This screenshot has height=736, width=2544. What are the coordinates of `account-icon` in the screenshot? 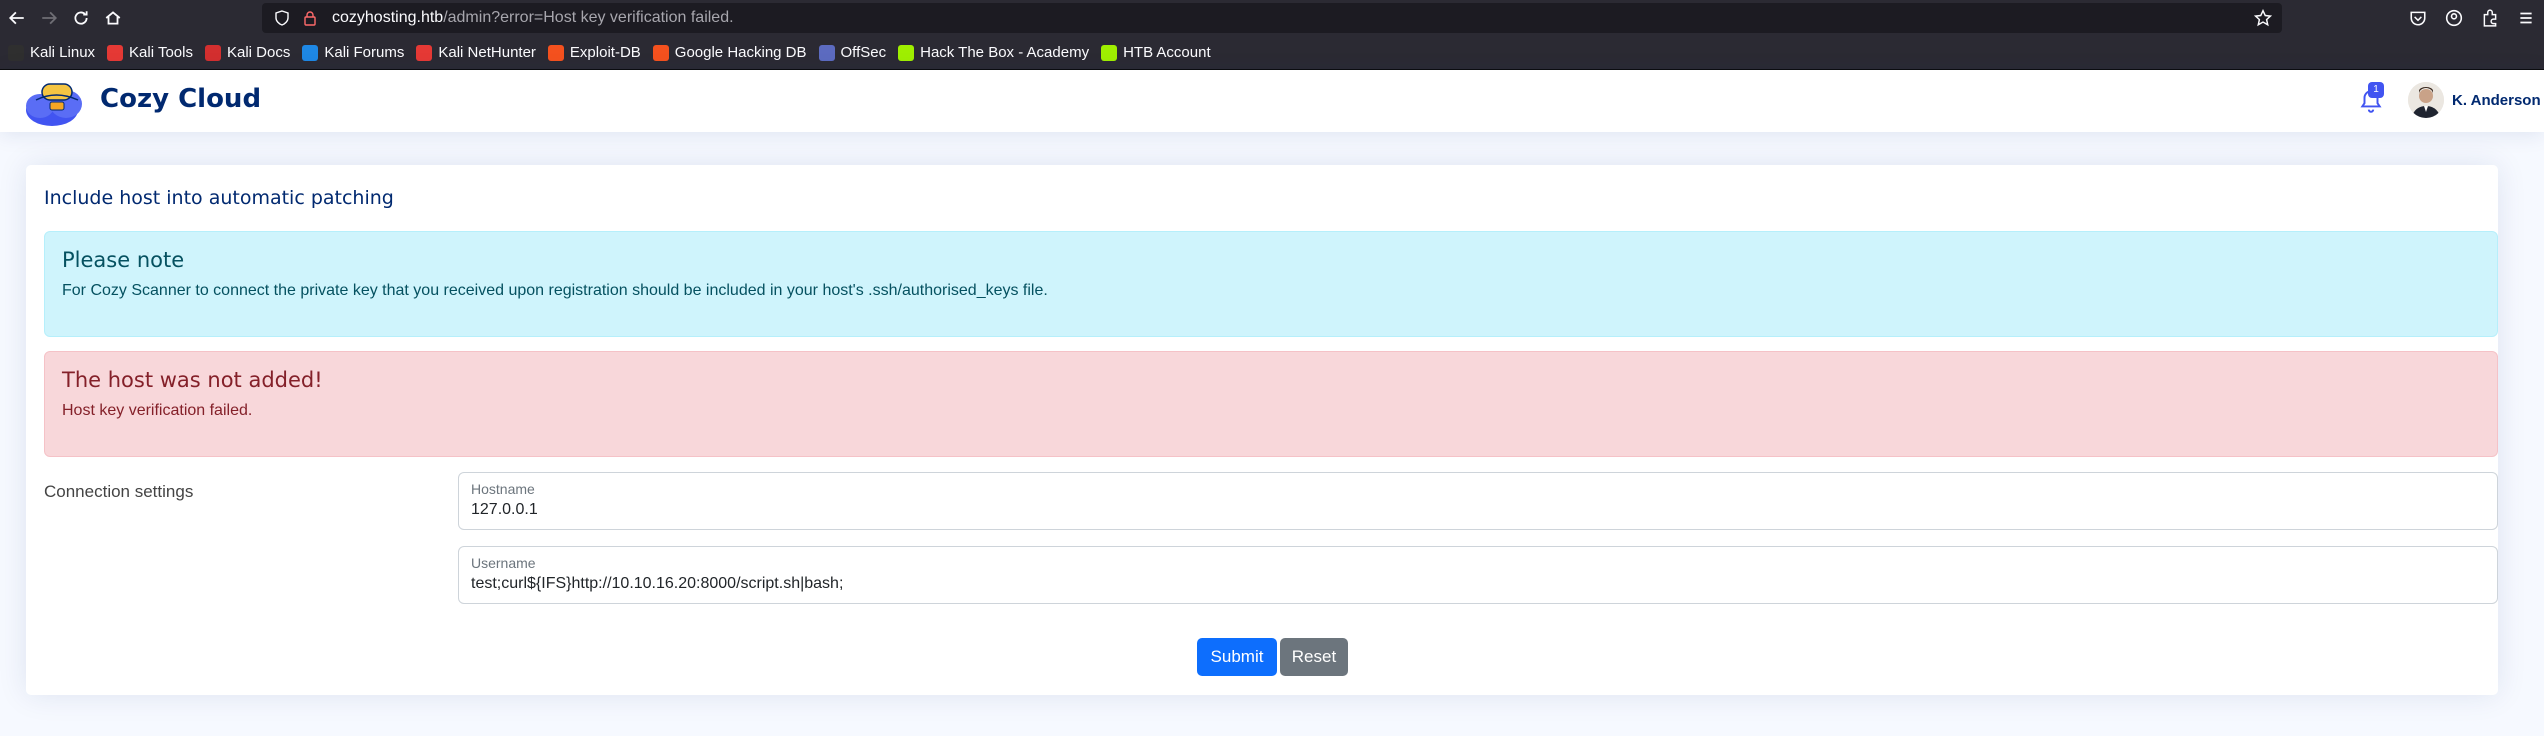 It's located at (2454, 18).